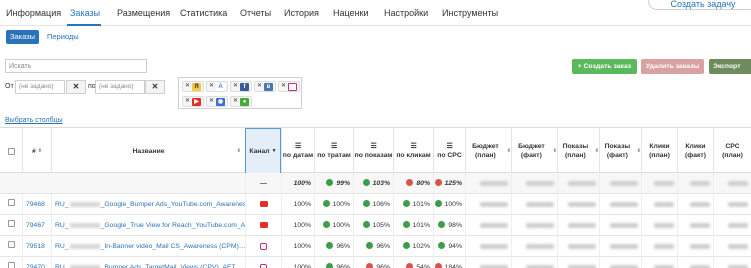  Describe the element at coordinates (34, 120) in the screenshot. I see `choose-columns-link: Выбрать столбцы` at that location.